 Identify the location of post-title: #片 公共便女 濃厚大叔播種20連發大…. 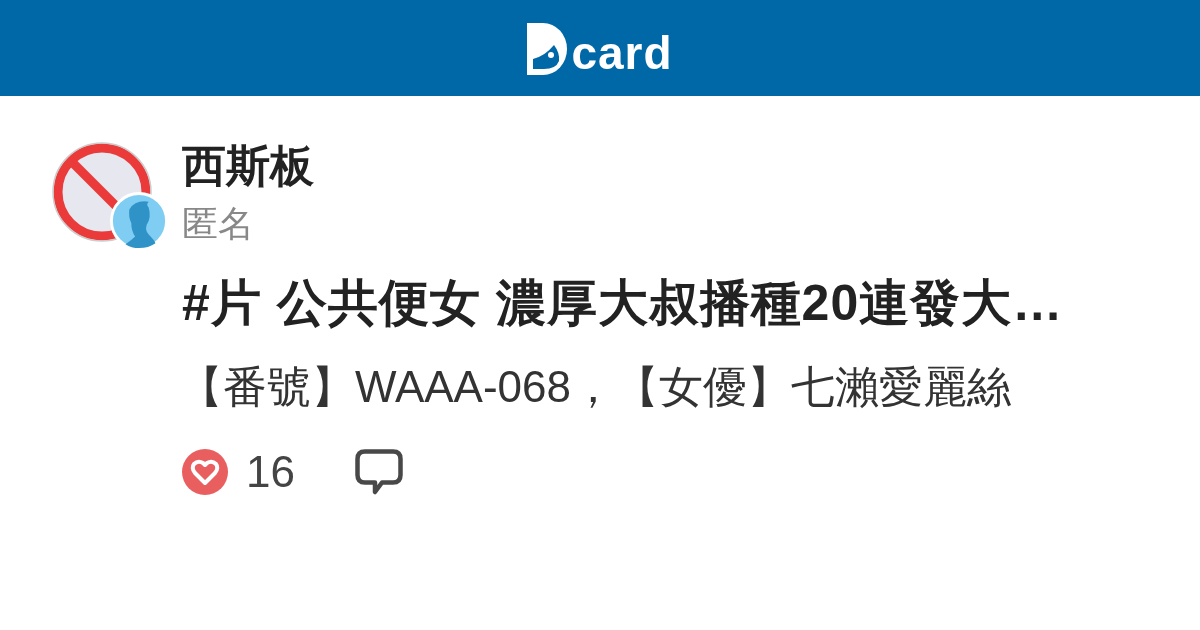
(623, 303).